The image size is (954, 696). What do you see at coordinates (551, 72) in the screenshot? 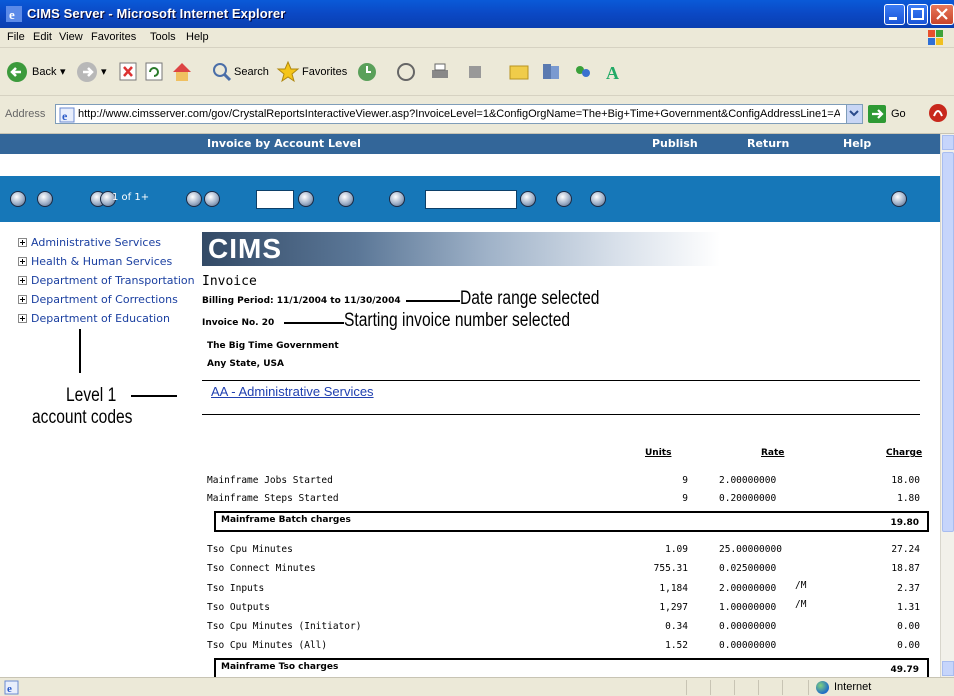
I see `research-icon` at bounding box center [551, 72].